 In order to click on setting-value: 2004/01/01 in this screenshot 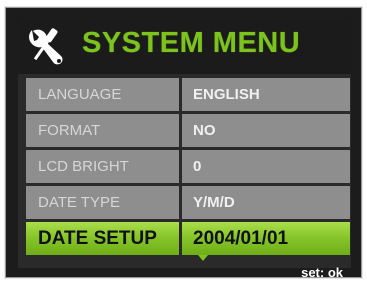, I will do `click(266, 238)`.